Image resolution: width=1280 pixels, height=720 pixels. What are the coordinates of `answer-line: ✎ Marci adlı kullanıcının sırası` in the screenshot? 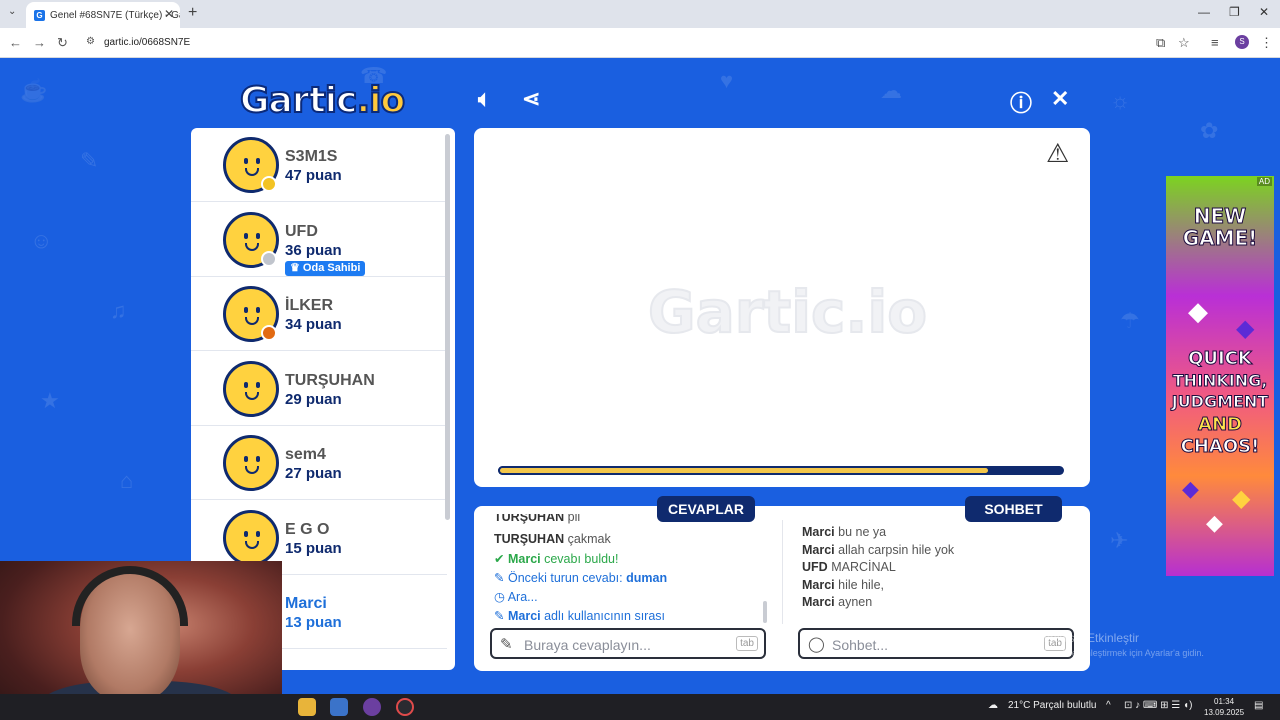 It's located at (579, 615).